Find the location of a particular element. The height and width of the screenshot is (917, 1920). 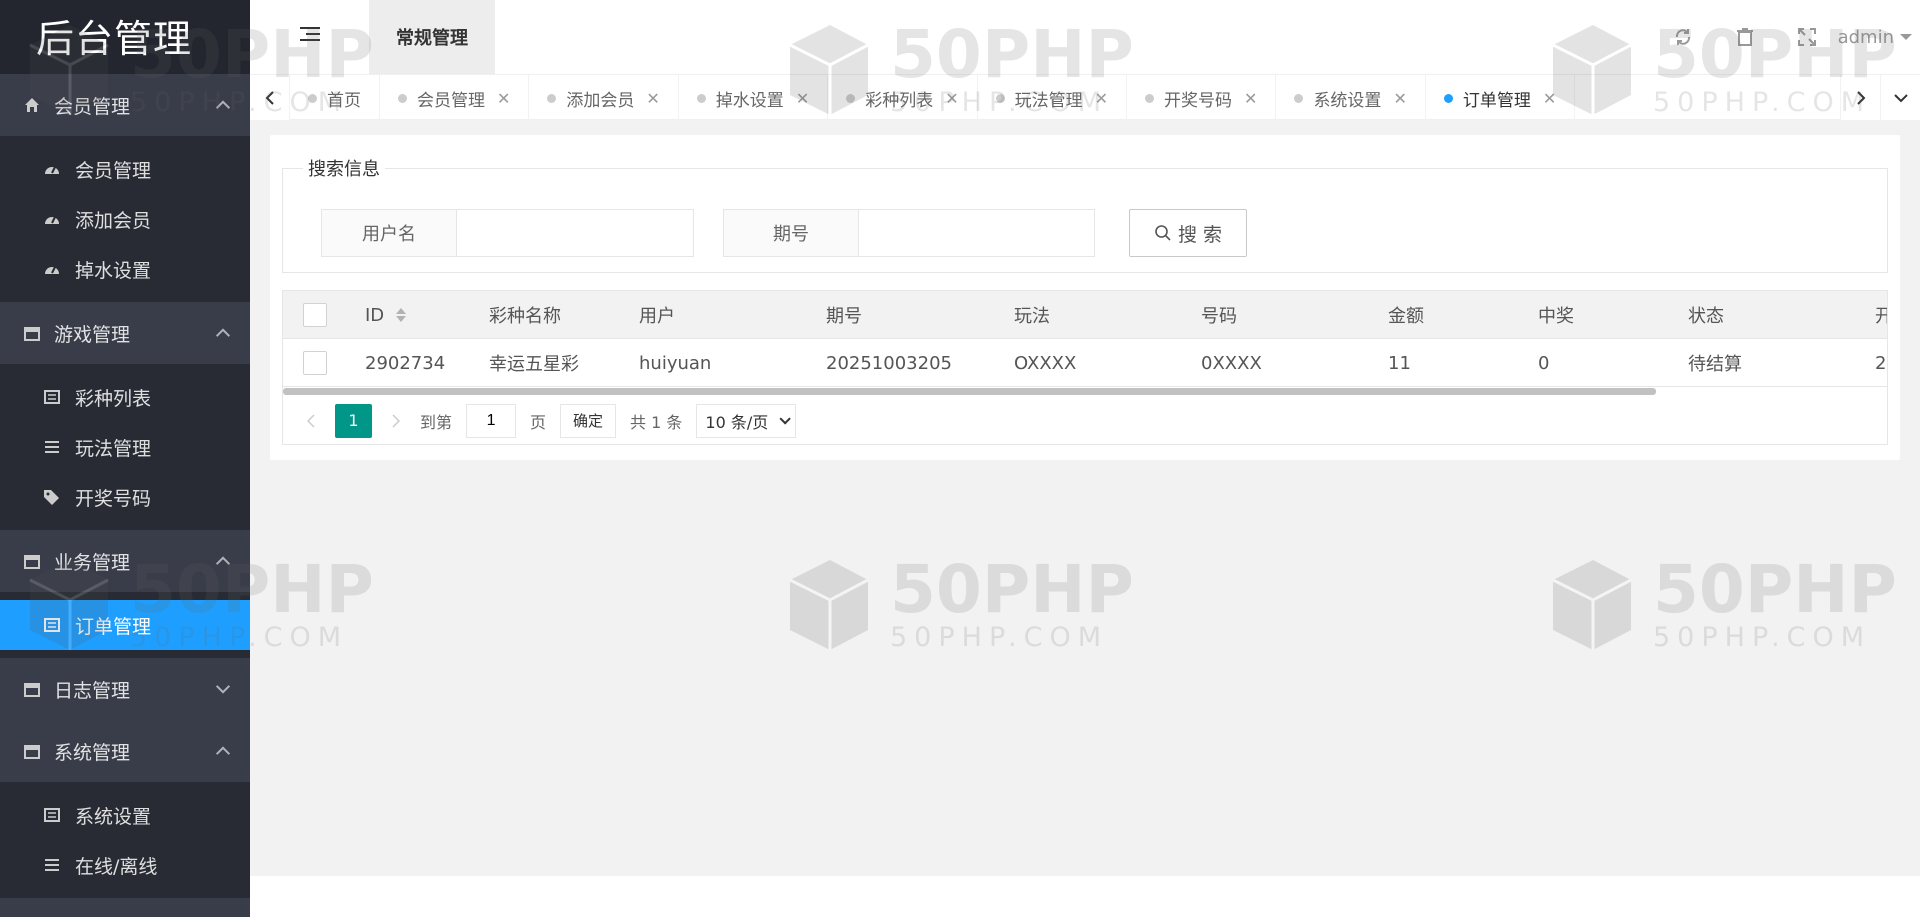

sidebar-group-log: 日志管理 is located at coordinates (125, 689).